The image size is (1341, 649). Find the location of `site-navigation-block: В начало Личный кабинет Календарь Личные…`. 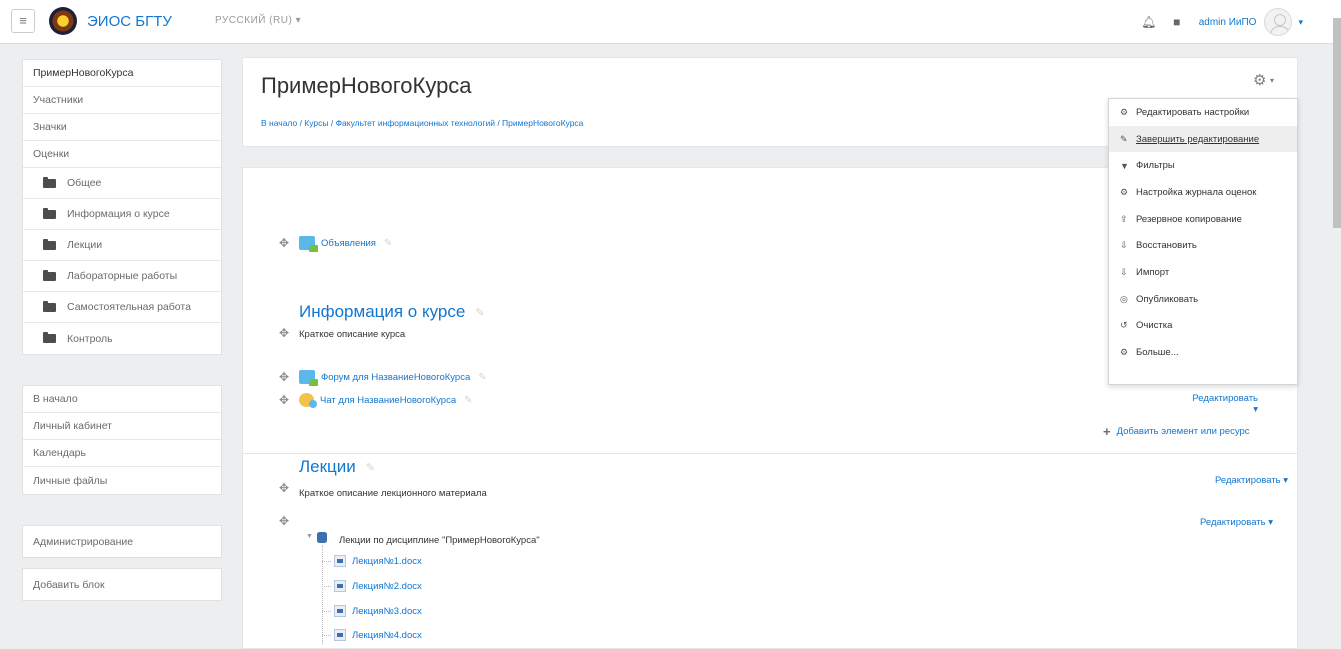

site-navigation-block: В начало Личный кабинет Календарь Личные… is located at coordinates (122, 440).